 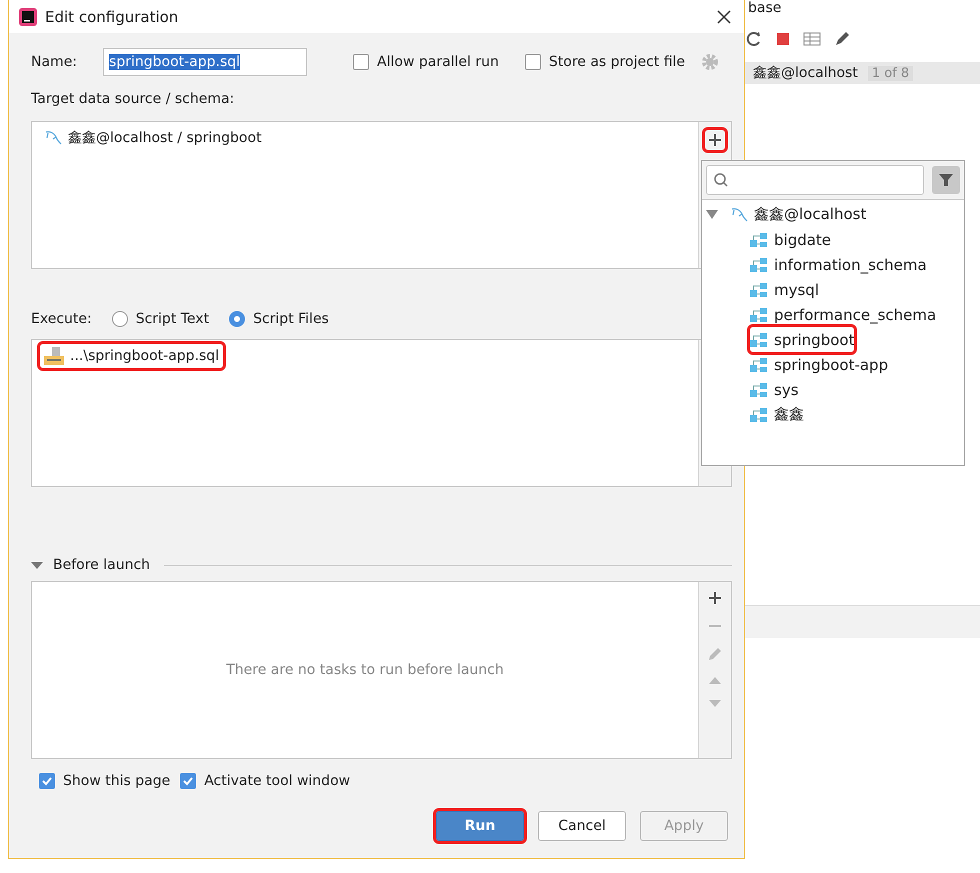 I want to click on filter-button, so click(x=946, y=180).